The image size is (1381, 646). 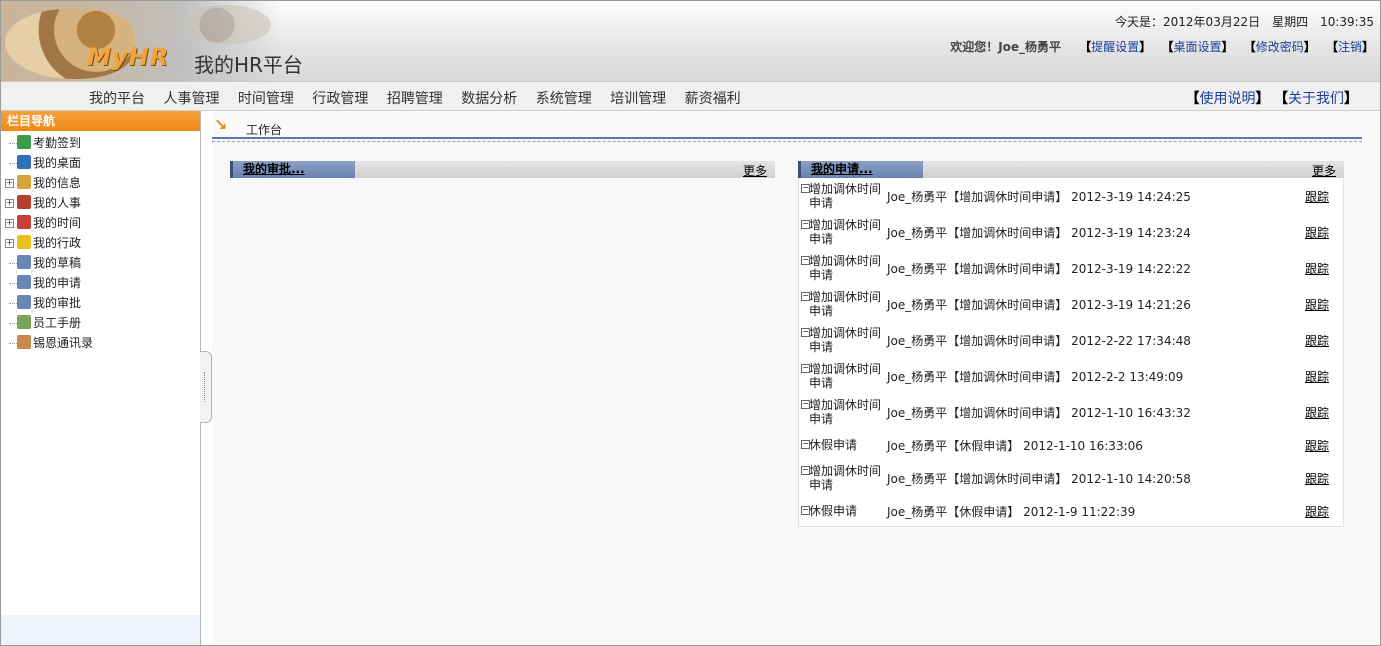 What do you see at coordinates (1350, 47) in the screenshot?
I see `logout-link: 【注销】` at bounding box center [1350, 47].